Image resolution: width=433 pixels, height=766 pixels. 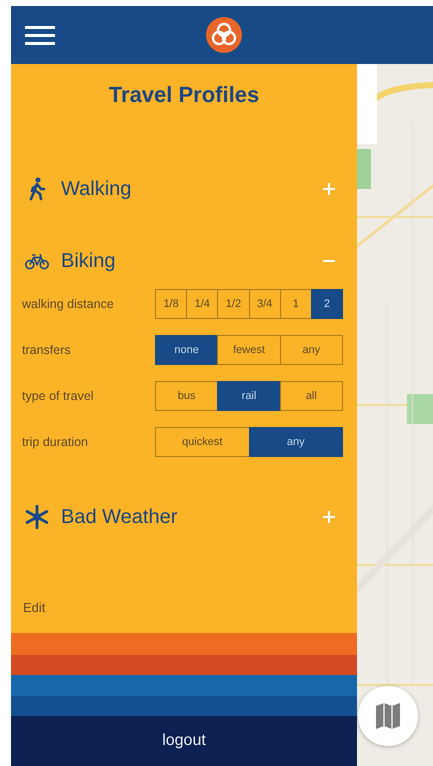 What do you see at coordinates (264, 304) in the screenshot?
I see `choice-button: 3/4` at bounding box center [264, 304].